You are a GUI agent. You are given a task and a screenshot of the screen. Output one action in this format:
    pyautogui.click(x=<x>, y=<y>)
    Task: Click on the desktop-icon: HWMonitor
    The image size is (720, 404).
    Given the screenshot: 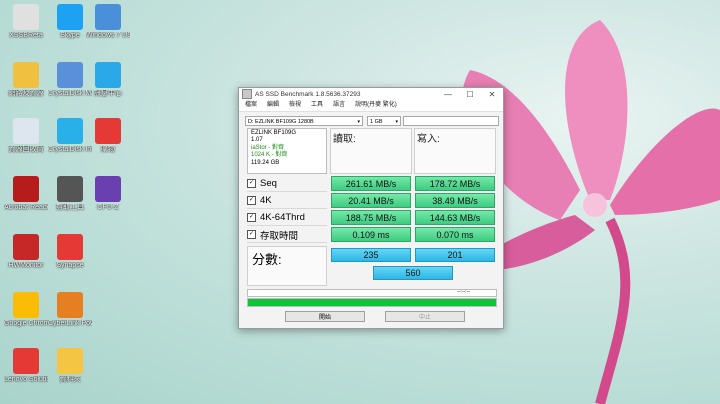 What is the action you would take?
    pyautogui.click(x=26, y=252)
    